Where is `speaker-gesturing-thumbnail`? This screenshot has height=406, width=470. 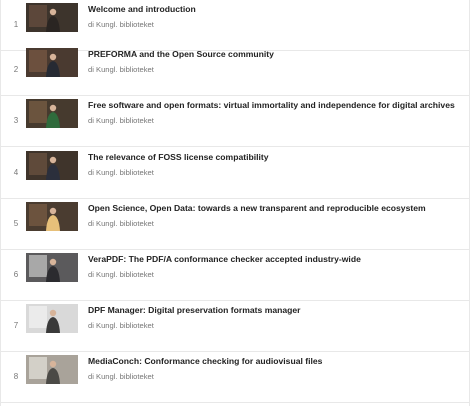 speaker-gesturing-thumbnail is located at coordinates (52, 165).